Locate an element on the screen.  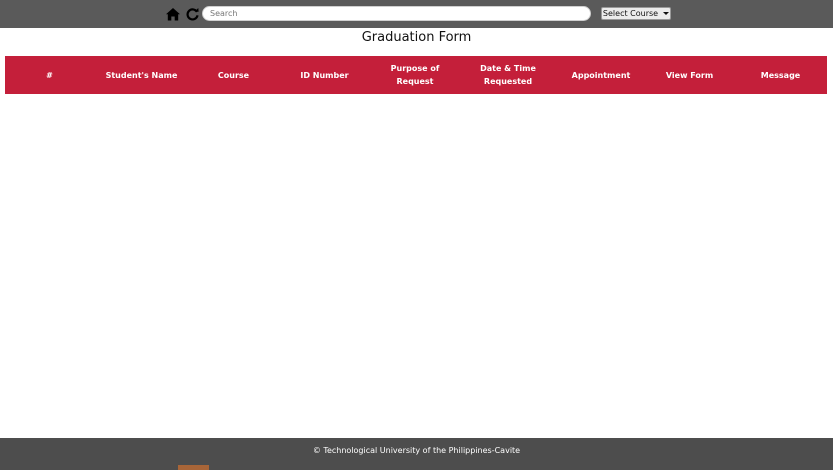
column-header-view-form: View Form is located at coordinates (689, 75).